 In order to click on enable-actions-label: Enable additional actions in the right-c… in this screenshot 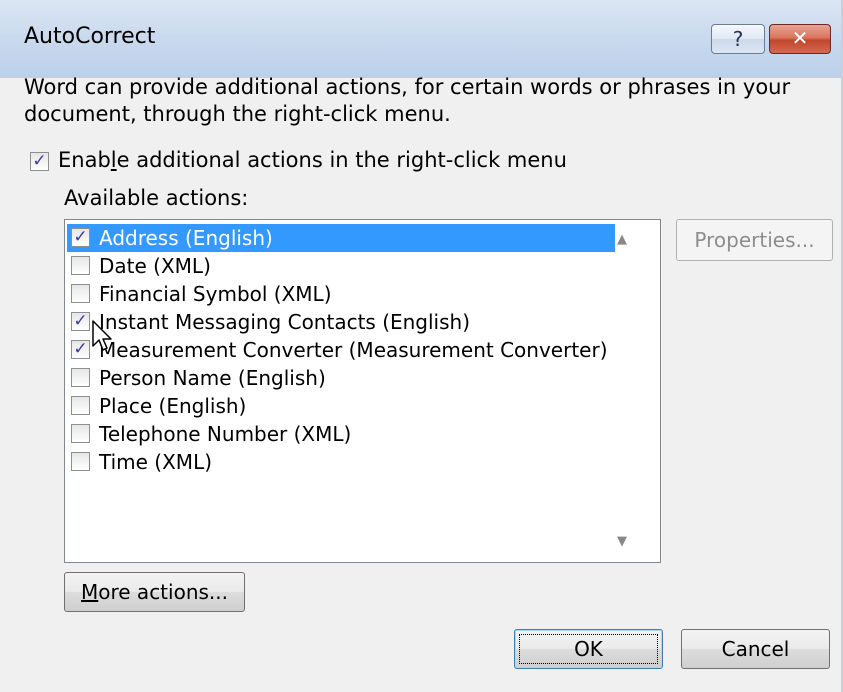, I will do `click(312, 160)`.